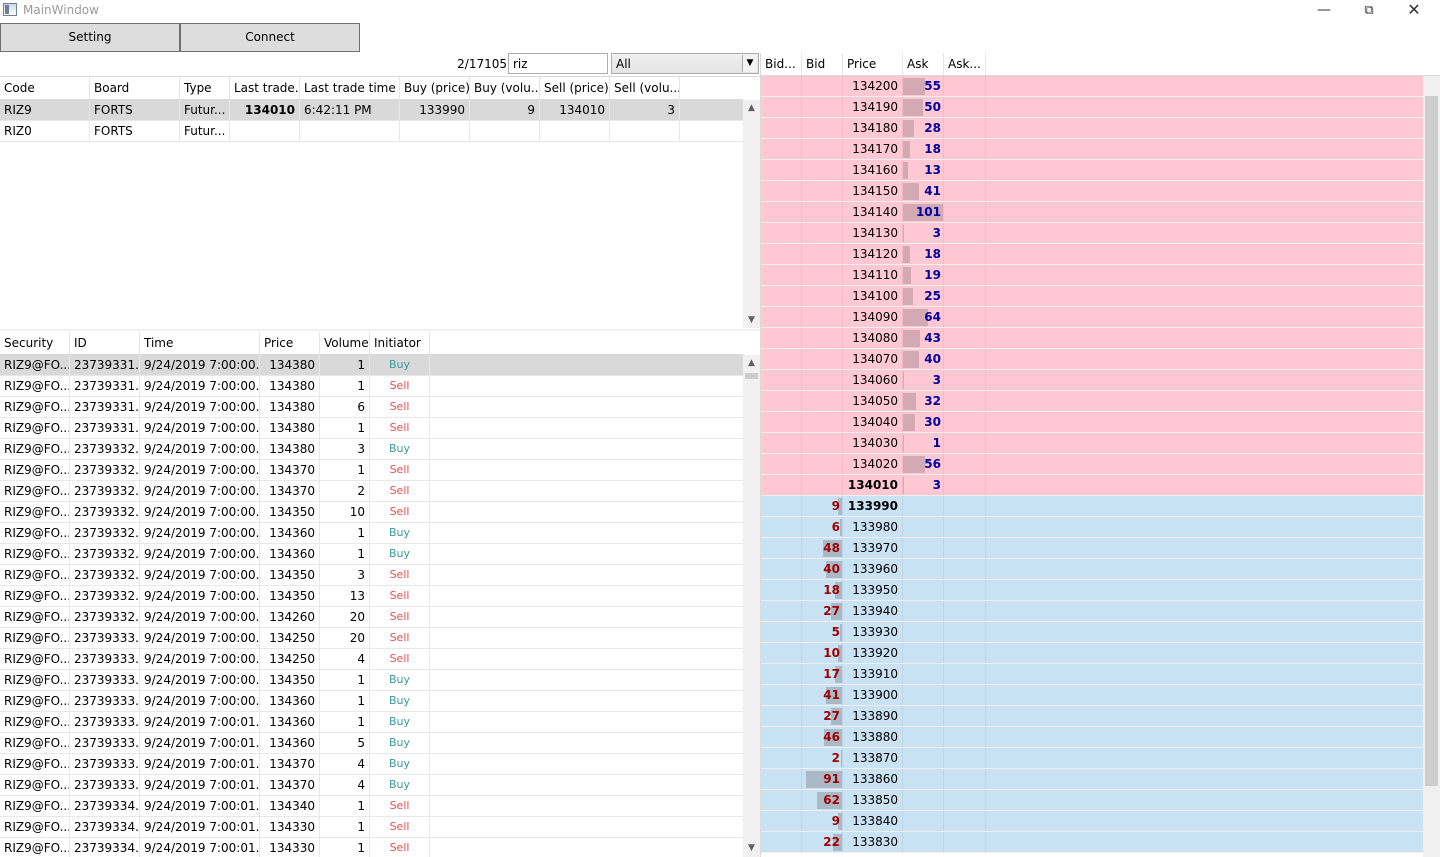 This screenshot has width=1440, height=857. Describe the element at coordinates (822, 64) in the screenshot. I see `column-header: Bid` at that location.